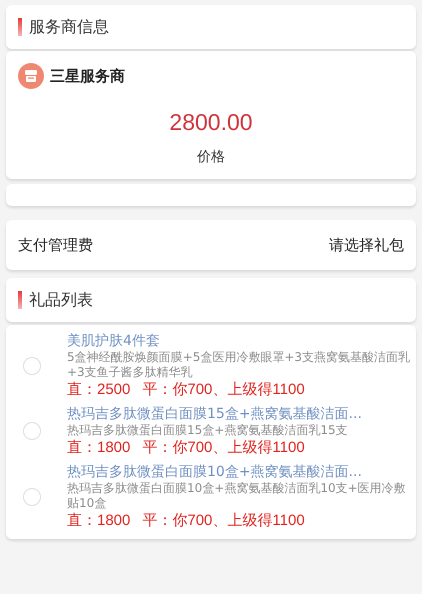  Describe the element at coordinates (98, 390) in the screenshot. I see `annotation-text: 直：2500` at that location.